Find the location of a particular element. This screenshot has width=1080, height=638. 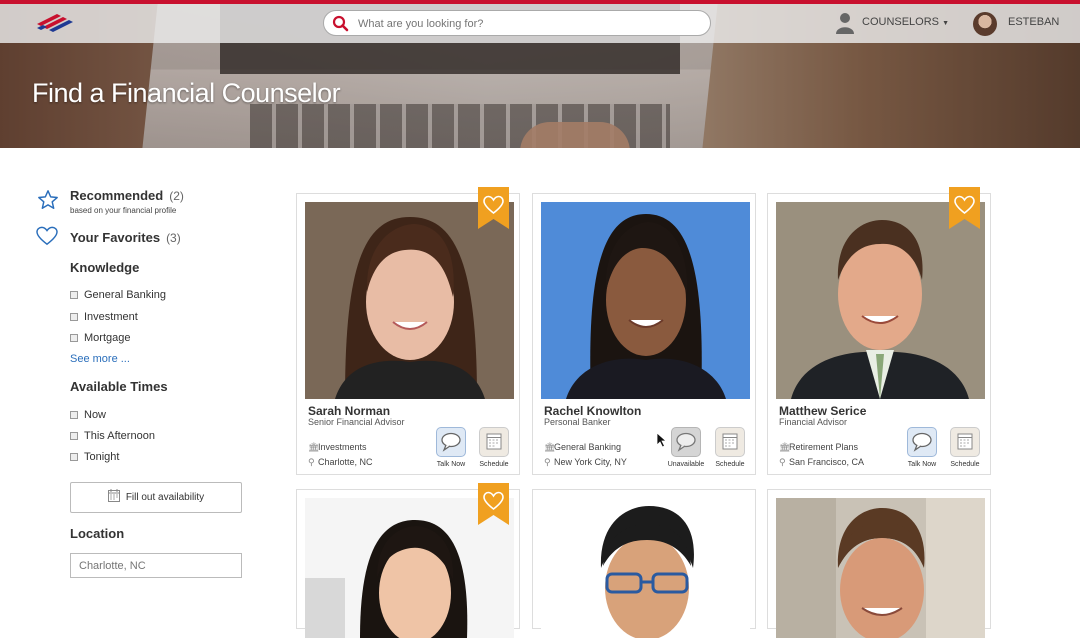

search-bar is located at coordinates (517, 23).